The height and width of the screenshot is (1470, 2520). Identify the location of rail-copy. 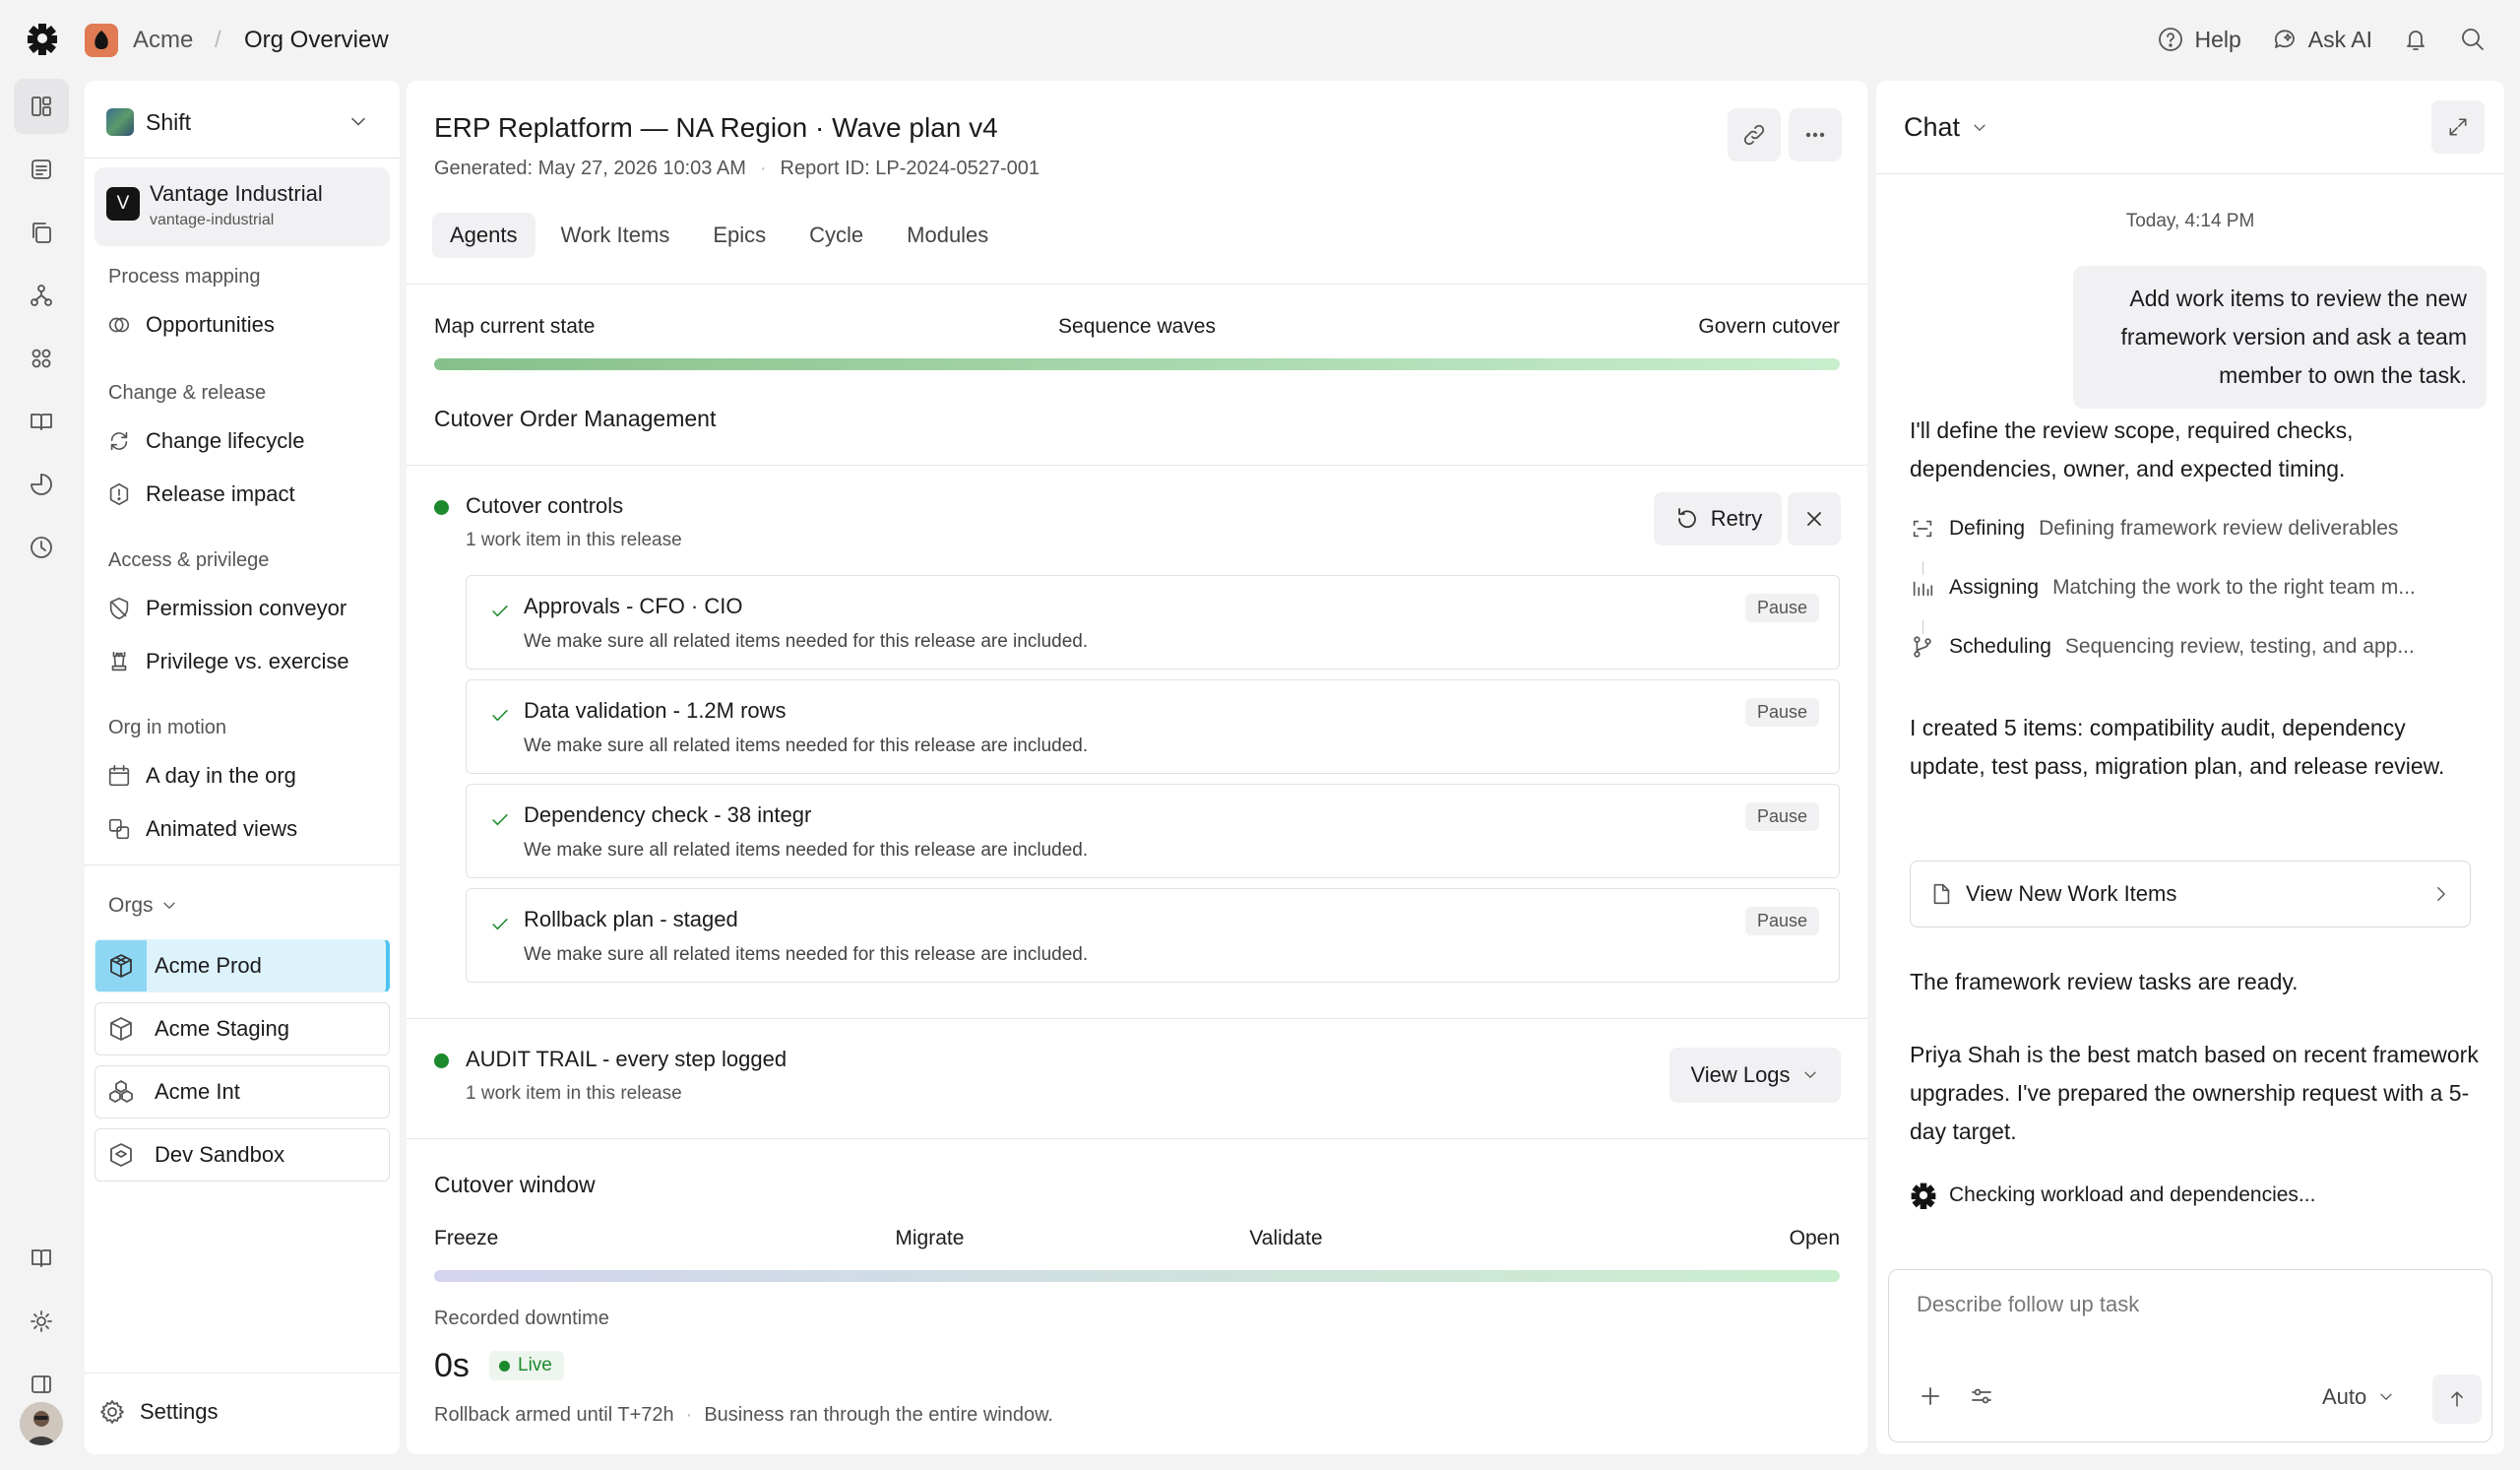
(41, 232).